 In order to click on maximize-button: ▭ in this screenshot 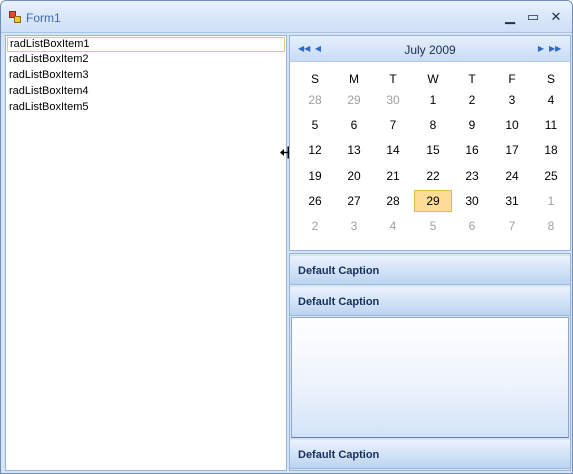, I will do `click(533, 17)`.